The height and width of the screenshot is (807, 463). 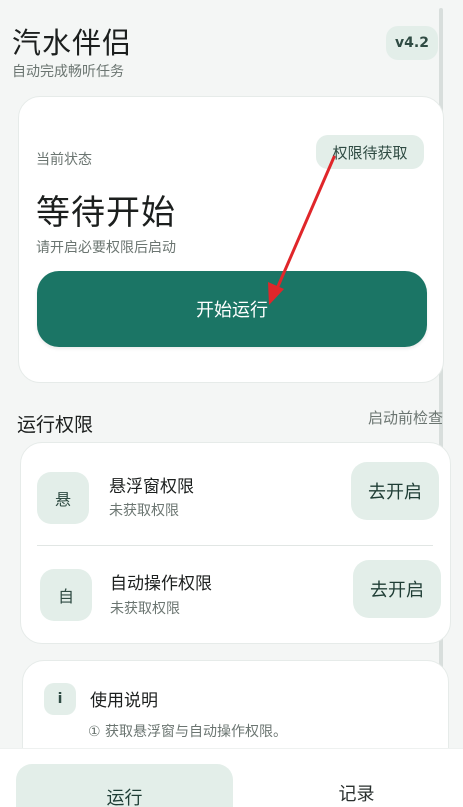 What do you see at coordinates (72, 43) in the screenshot?
I see `app-title: 汽水伴侣` at bounding box center [72, 43].